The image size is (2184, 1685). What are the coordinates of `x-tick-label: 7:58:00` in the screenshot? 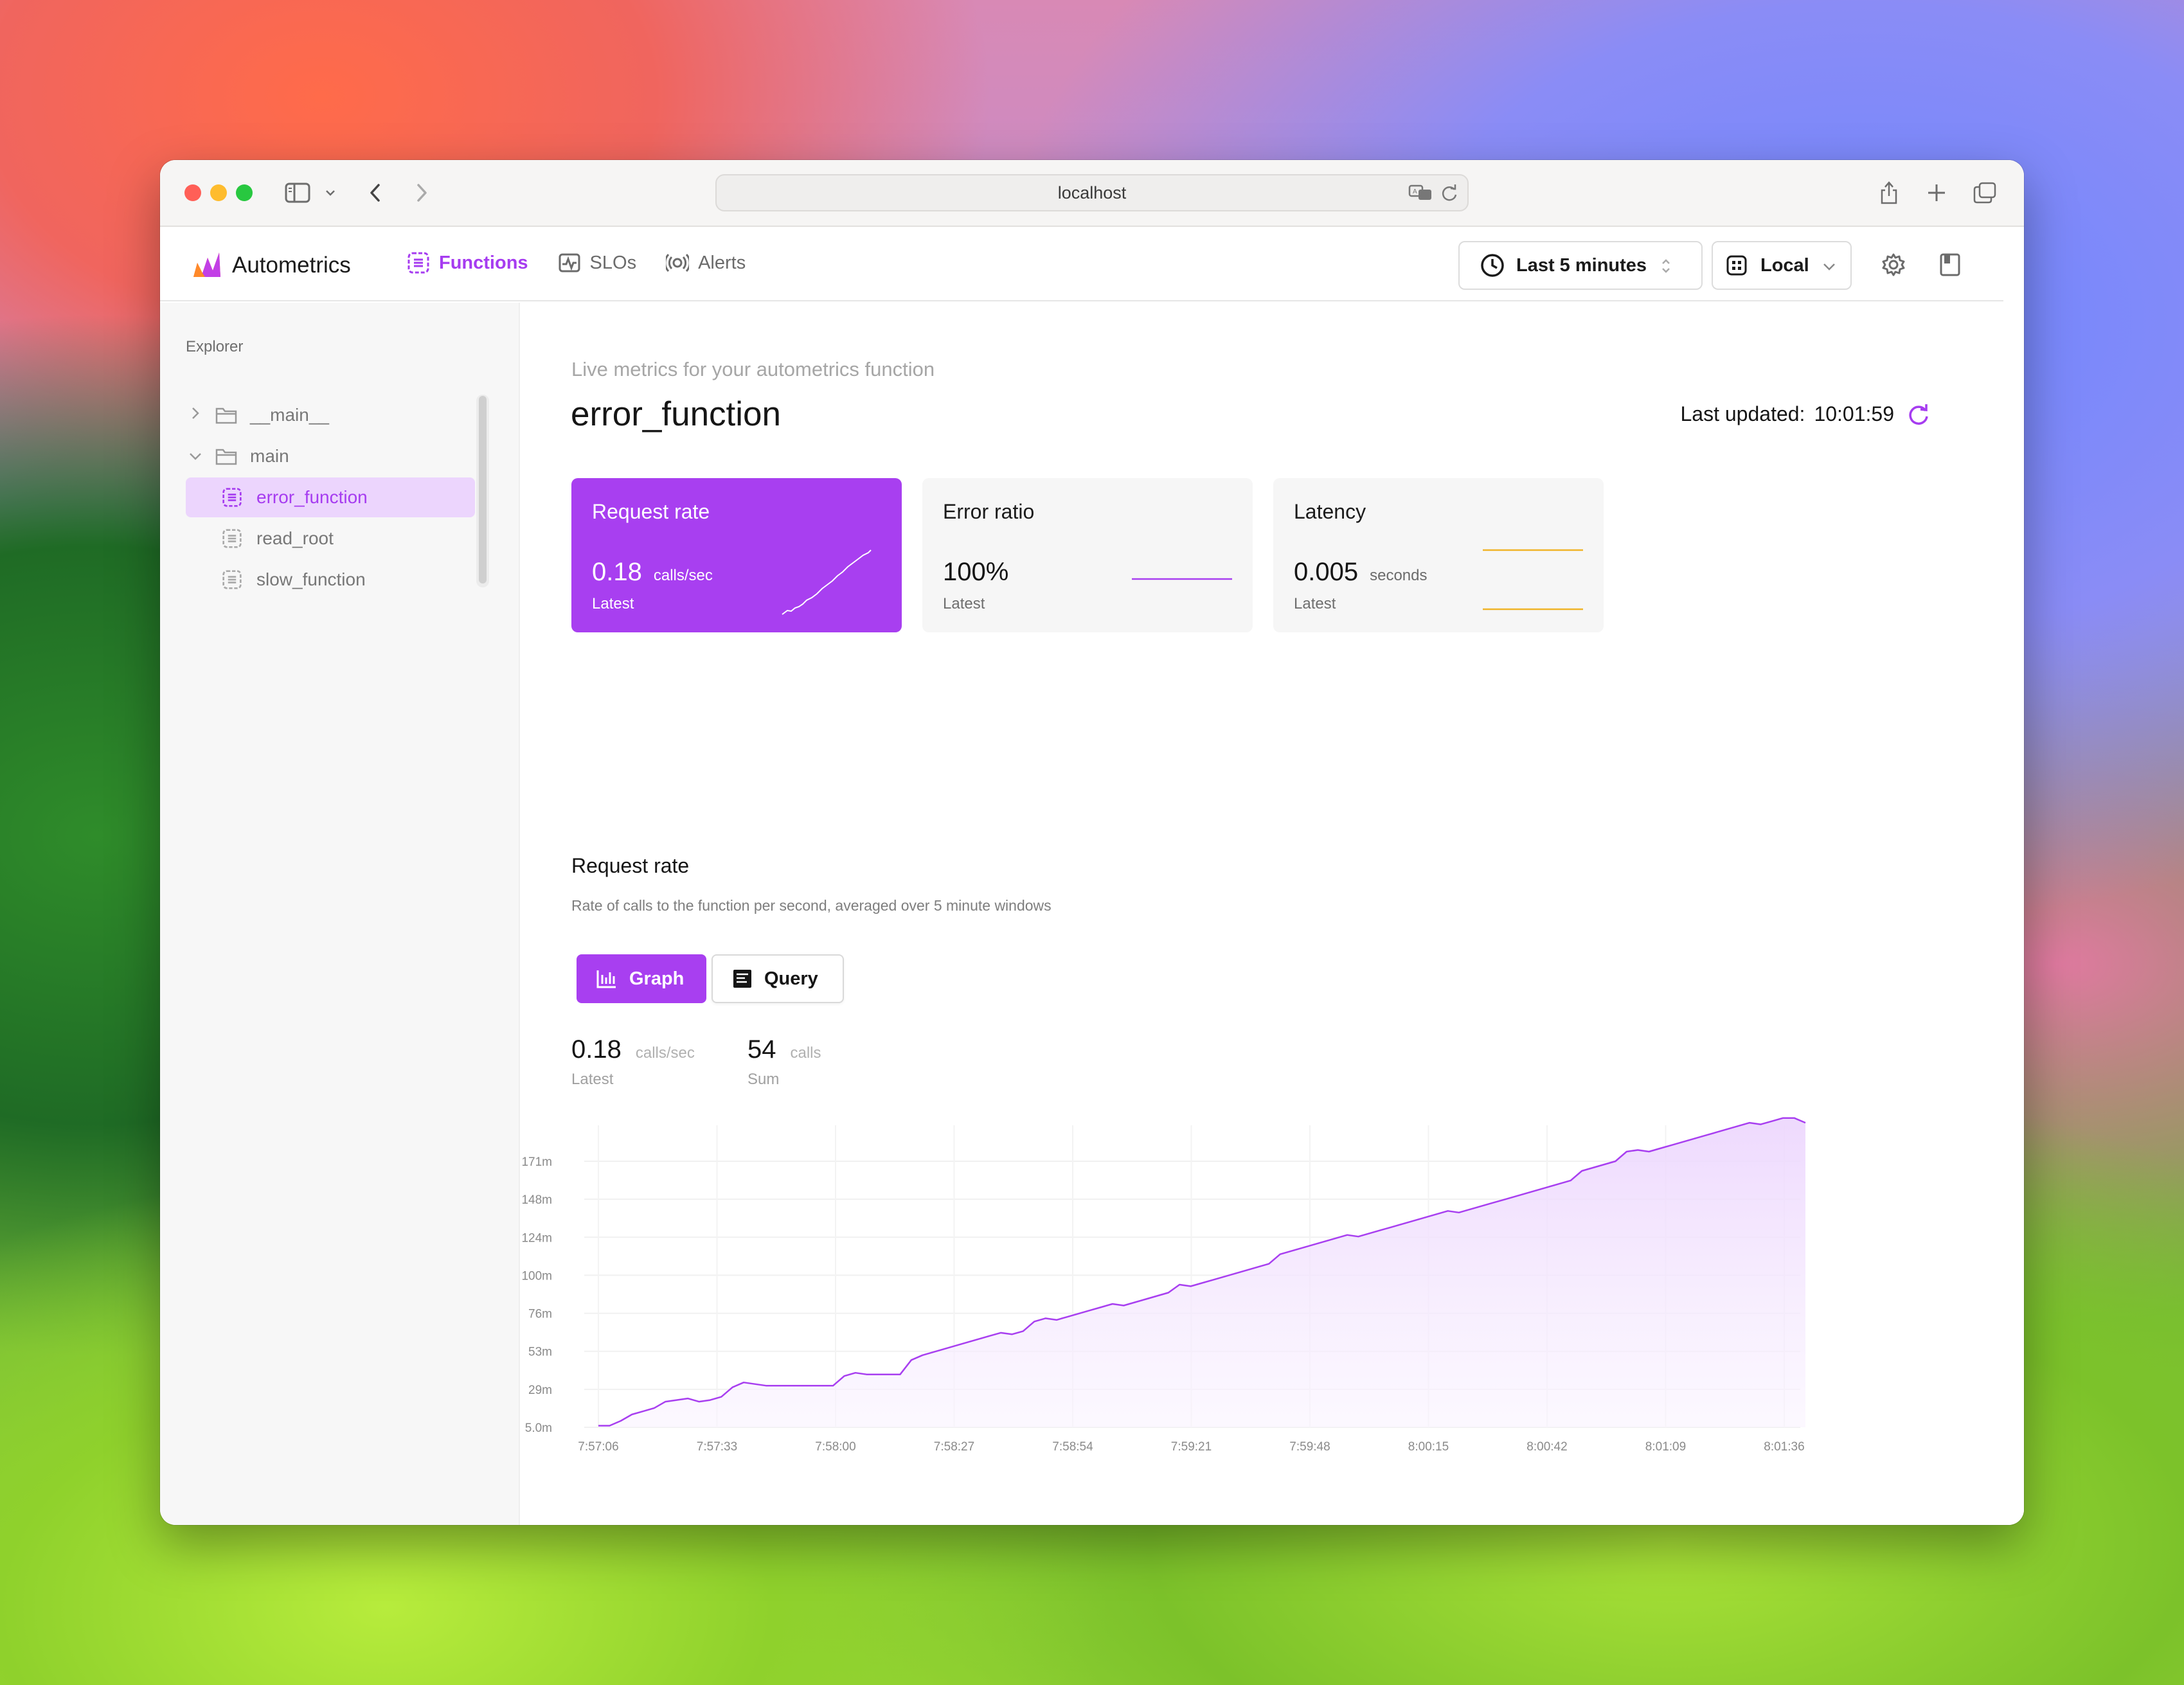 It's located at (835, 1447).